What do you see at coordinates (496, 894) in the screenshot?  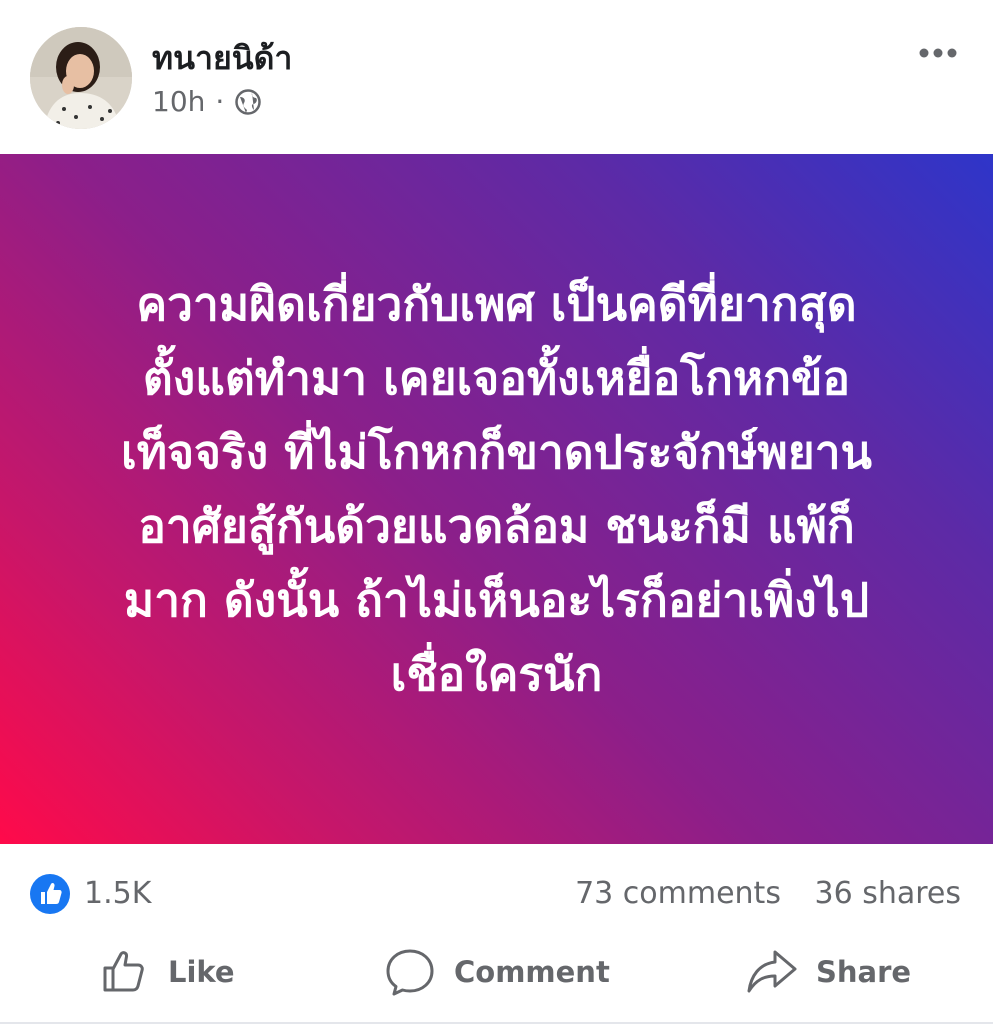 I see `post-stats: 1.5K 73 comments 36 shares` at bounding box center [496, 894].